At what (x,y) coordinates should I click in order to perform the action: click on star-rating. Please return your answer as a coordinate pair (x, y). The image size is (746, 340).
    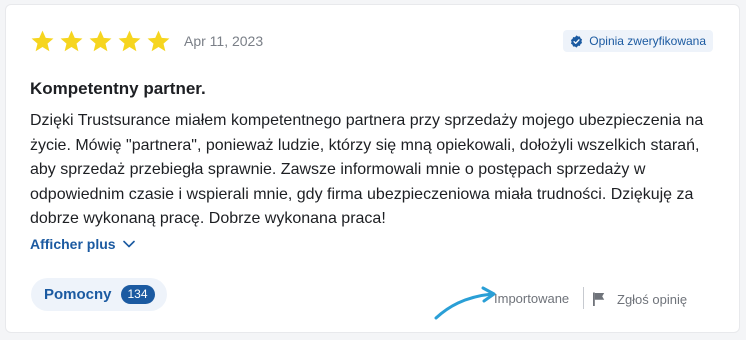
    Looking at the image, I should click on (100, 41).